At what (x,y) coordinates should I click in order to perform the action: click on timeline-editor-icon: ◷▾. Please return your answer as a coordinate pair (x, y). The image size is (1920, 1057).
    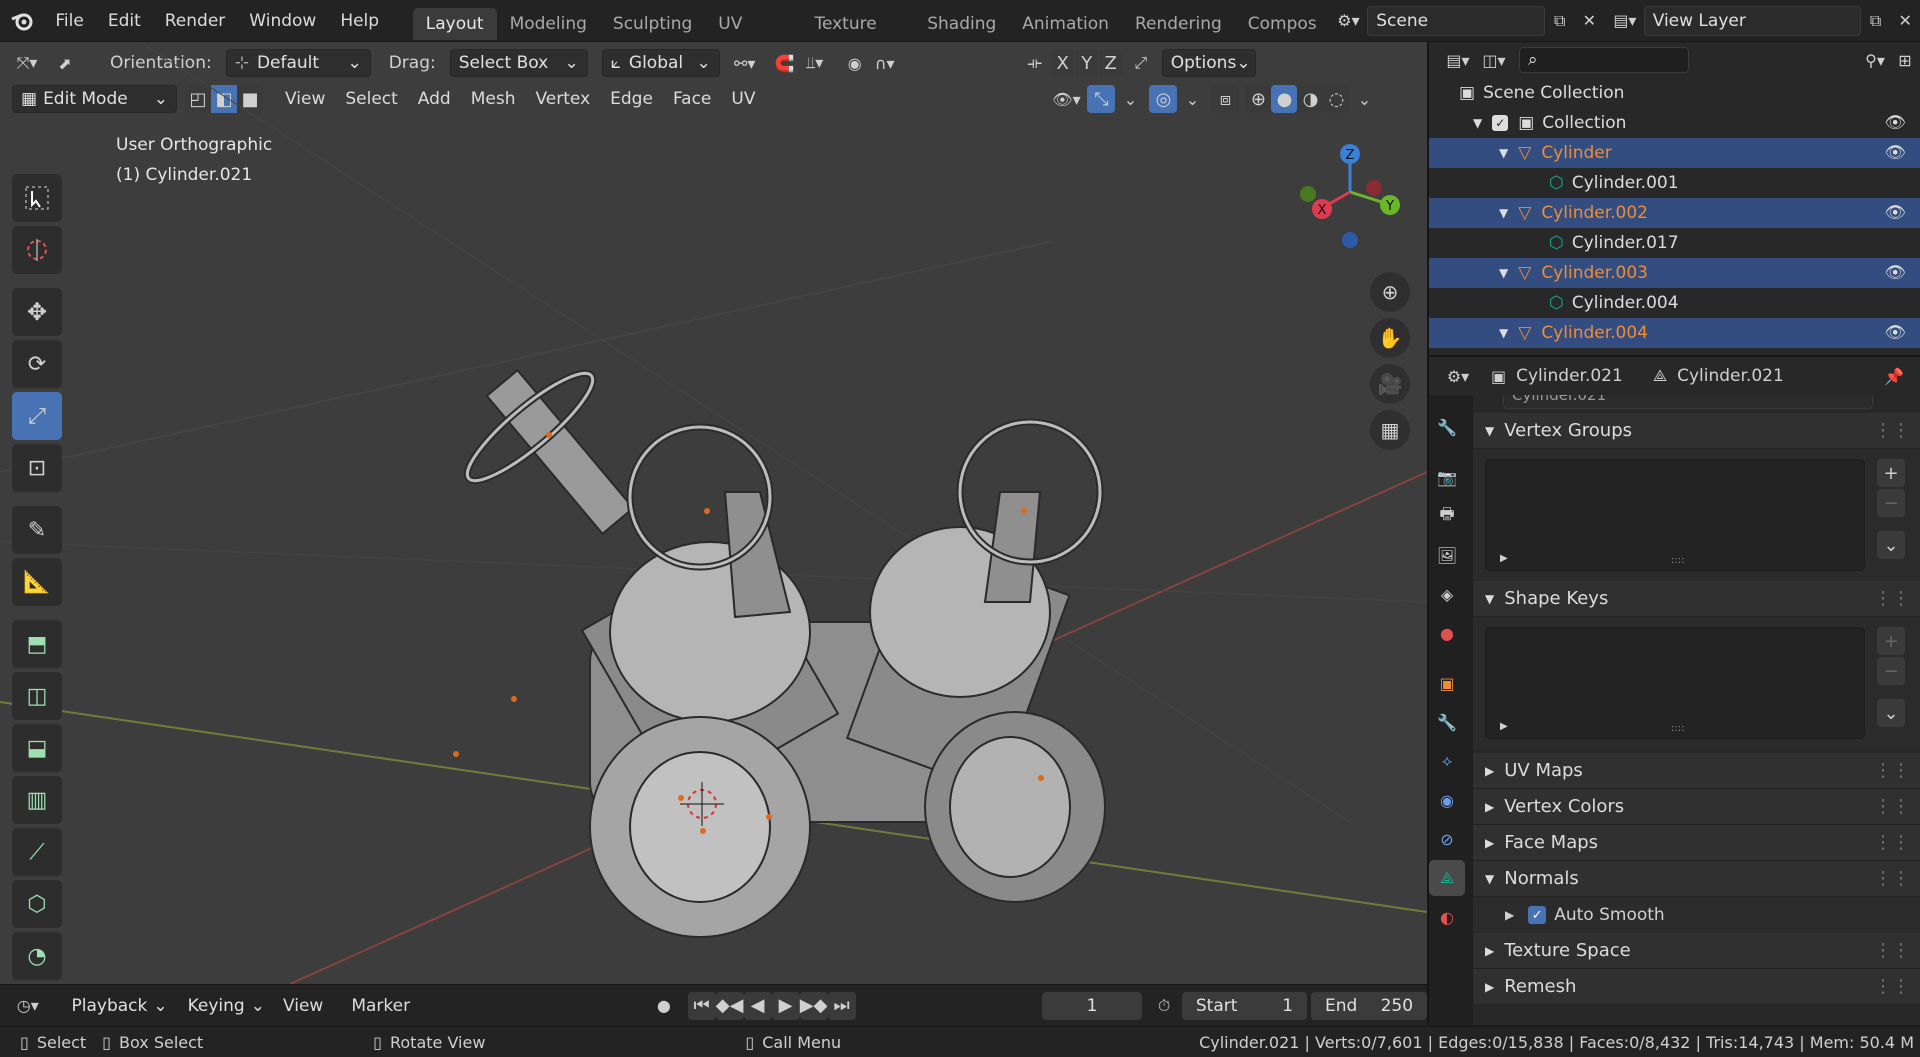
    Looking at the image, I should click on (28, 1006).